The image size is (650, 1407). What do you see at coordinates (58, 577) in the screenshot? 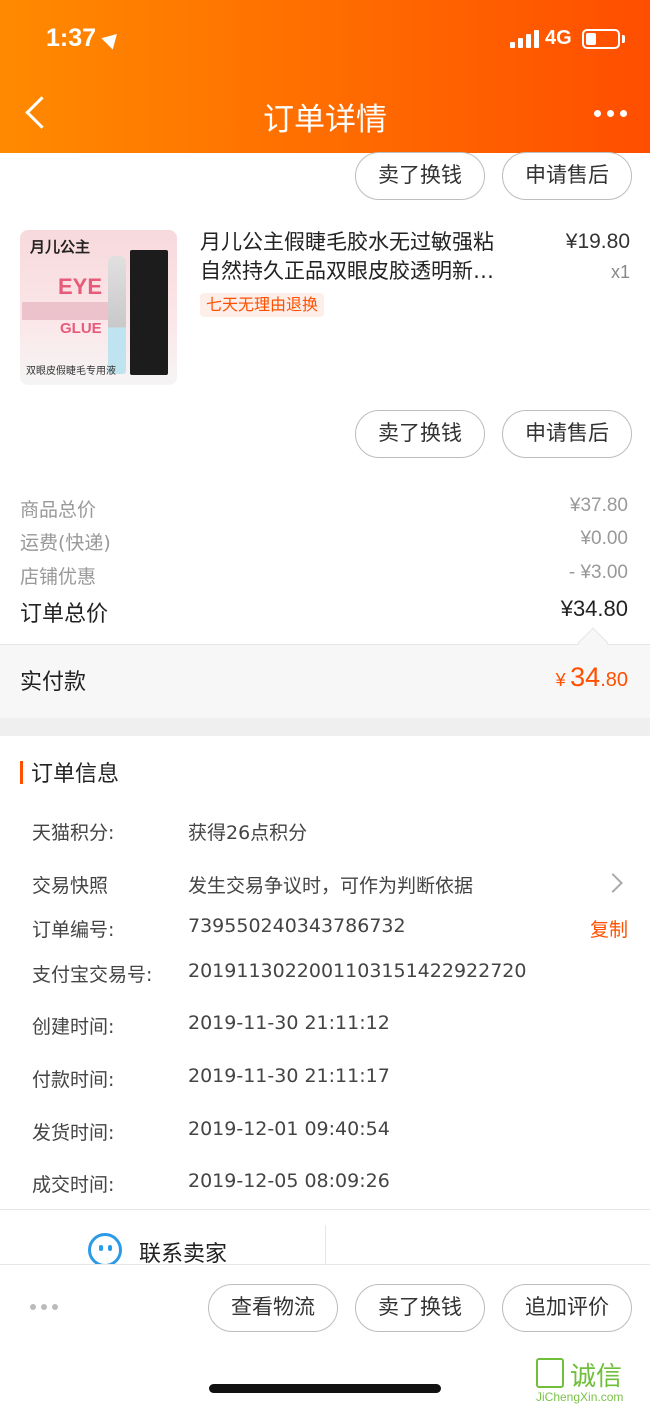
I see `store-discount-label: 店铺优惠` at bounding box center [58, 577].